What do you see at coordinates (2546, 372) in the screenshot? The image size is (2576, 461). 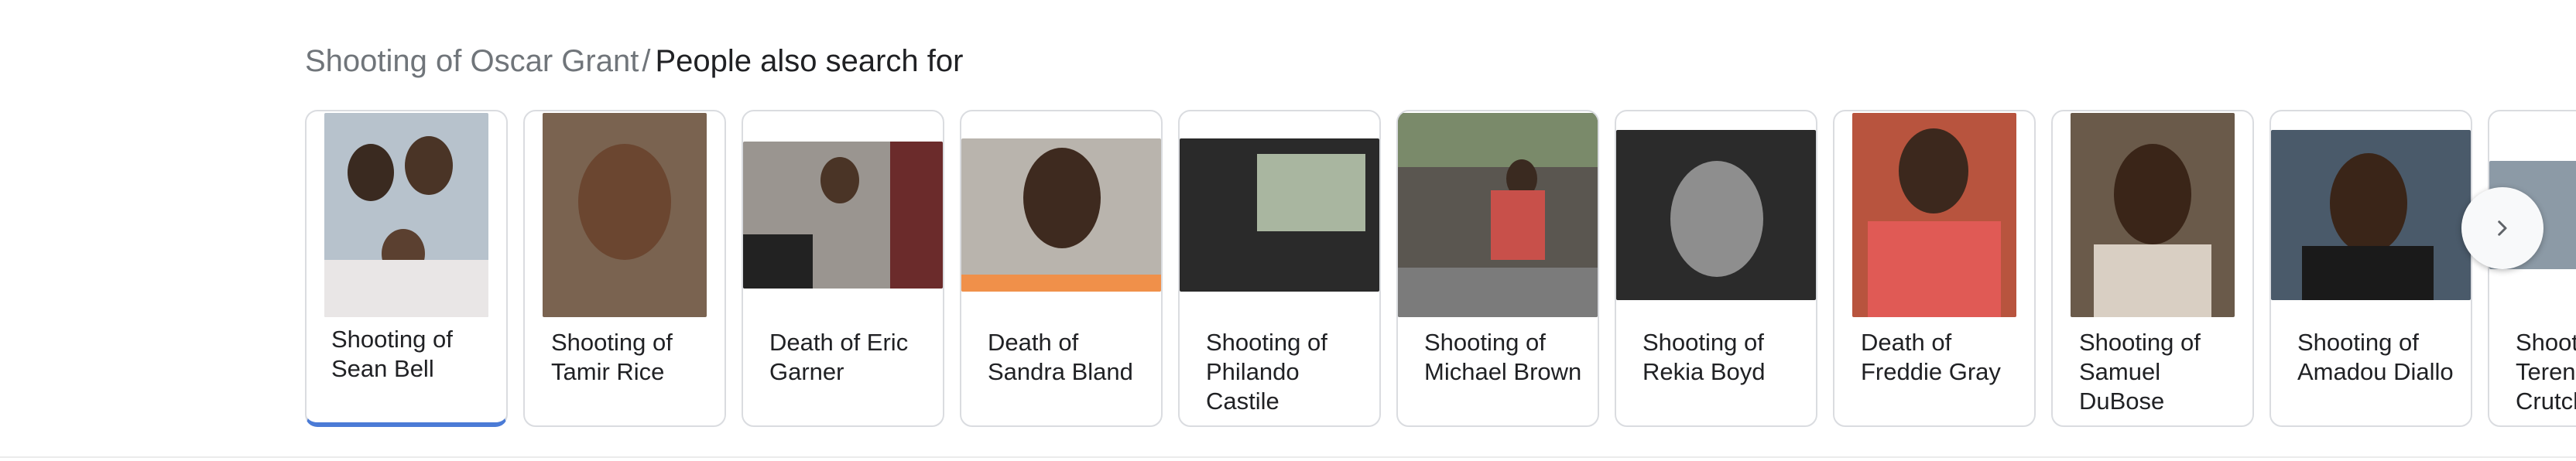 I see `card-label: Shooting of Terence Crutcher` at bounding box center [2546, 372].